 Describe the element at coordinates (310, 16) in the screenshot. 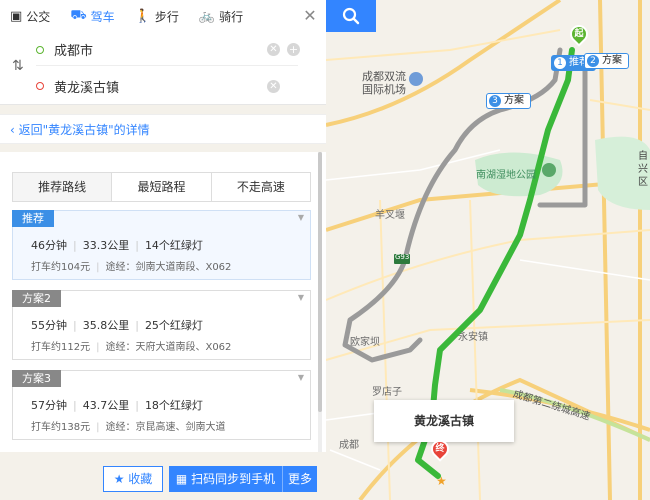

I see `close-icon: ✕` at that location.